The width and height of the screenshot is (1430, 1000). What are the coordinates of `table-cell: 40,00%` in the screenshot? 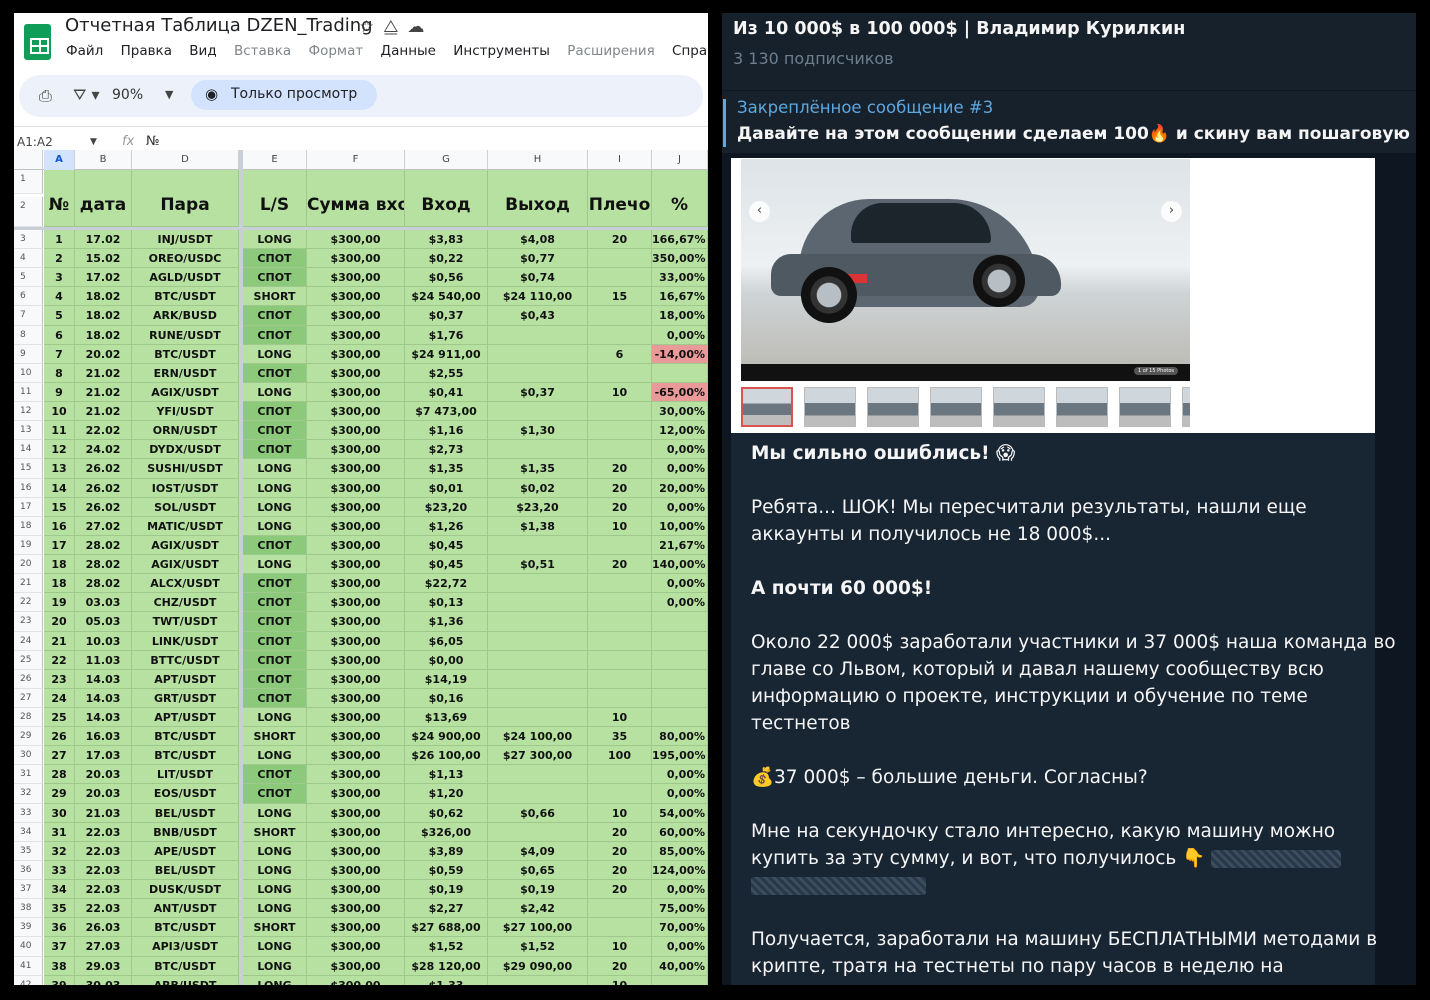 It's located at (680, 966).